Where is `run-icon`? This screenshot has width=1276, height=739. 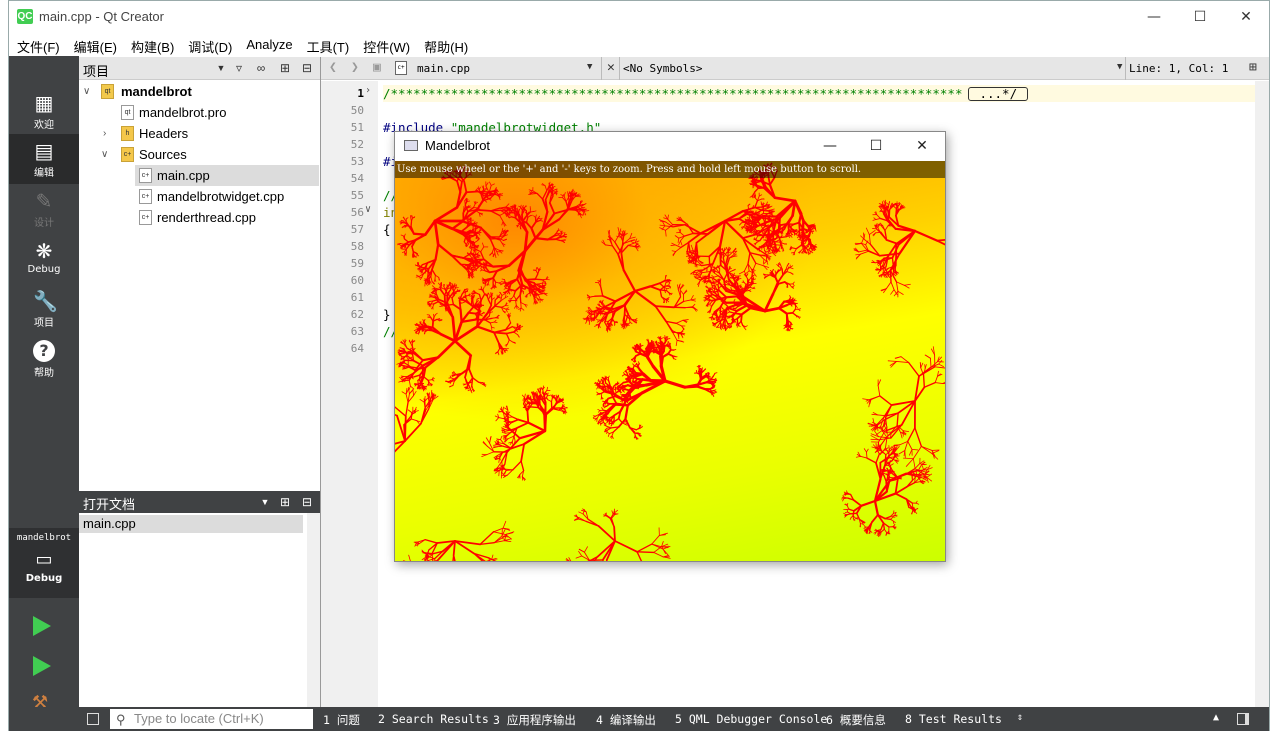
run-icon is located at coordinates (42, 626).